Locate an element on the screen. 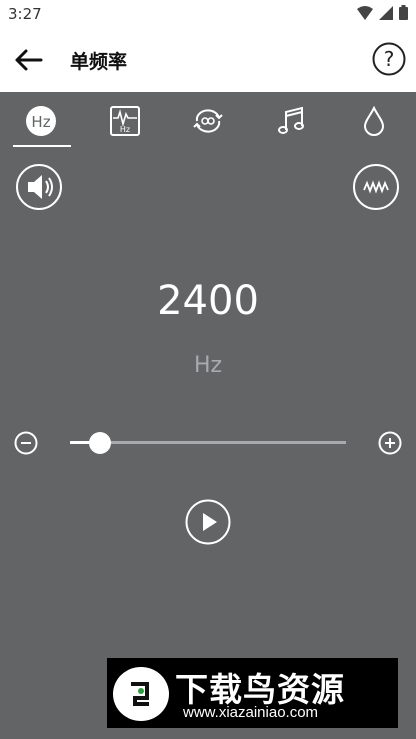  speaker-button is located at coordinates (39, 187).